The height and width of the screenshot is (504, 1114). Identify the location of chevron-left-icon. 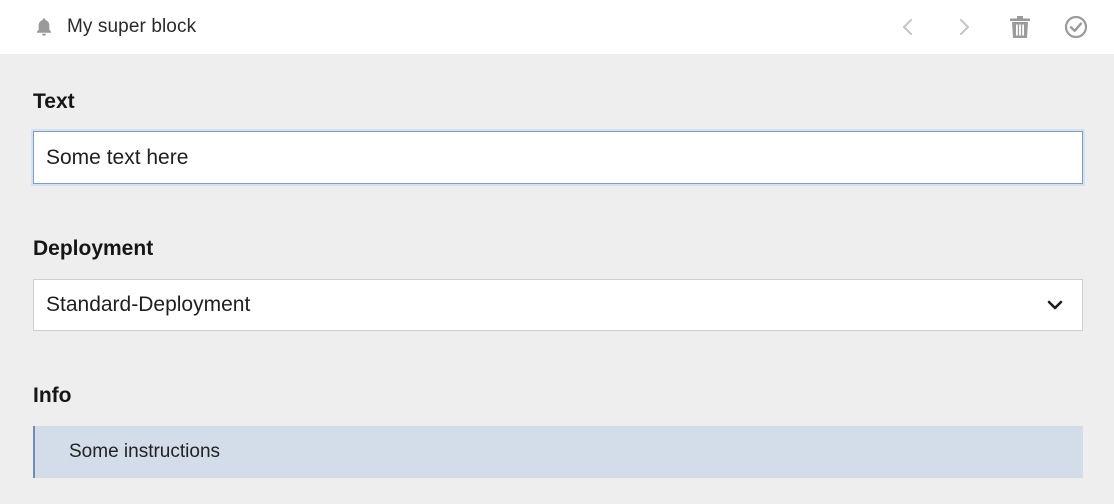
(908, 27).